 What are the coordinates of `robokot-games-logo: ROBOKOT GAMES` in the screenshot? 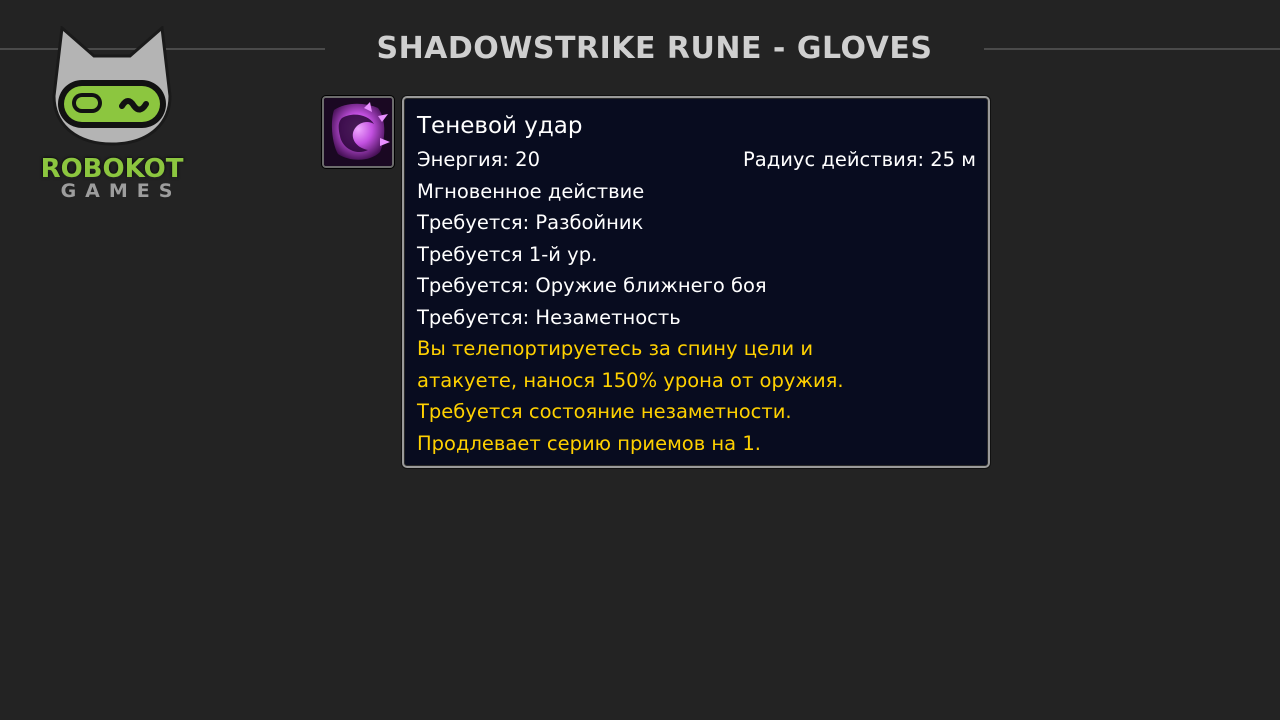 It's located at (112, 115).